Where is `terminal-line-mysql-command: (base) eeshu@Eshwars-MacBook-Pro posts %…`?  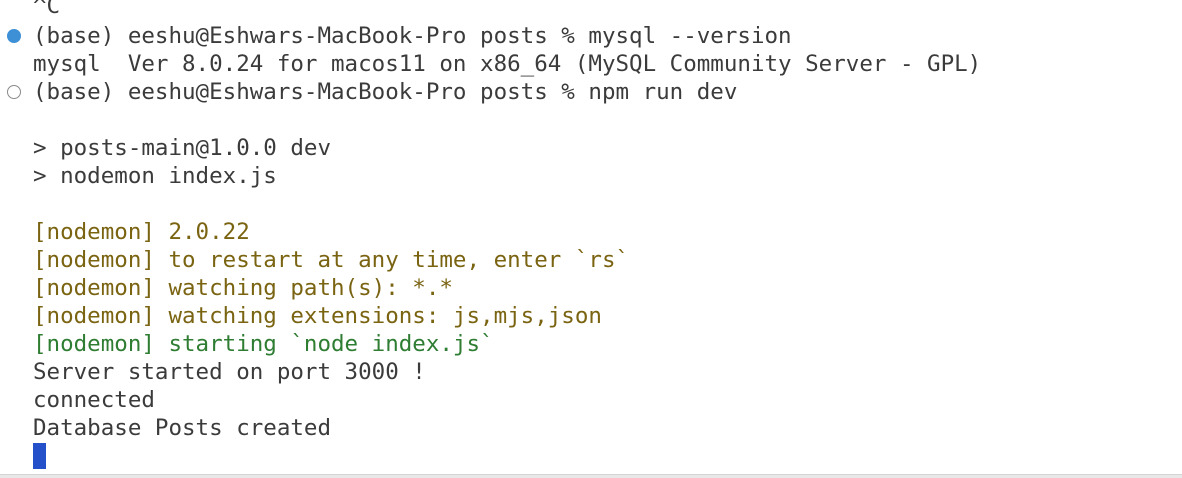
terminal-line-mysql-command: (base) eeshu@Eshwars-MacBook-Pro posts %… is located at coordinates (412, 36).